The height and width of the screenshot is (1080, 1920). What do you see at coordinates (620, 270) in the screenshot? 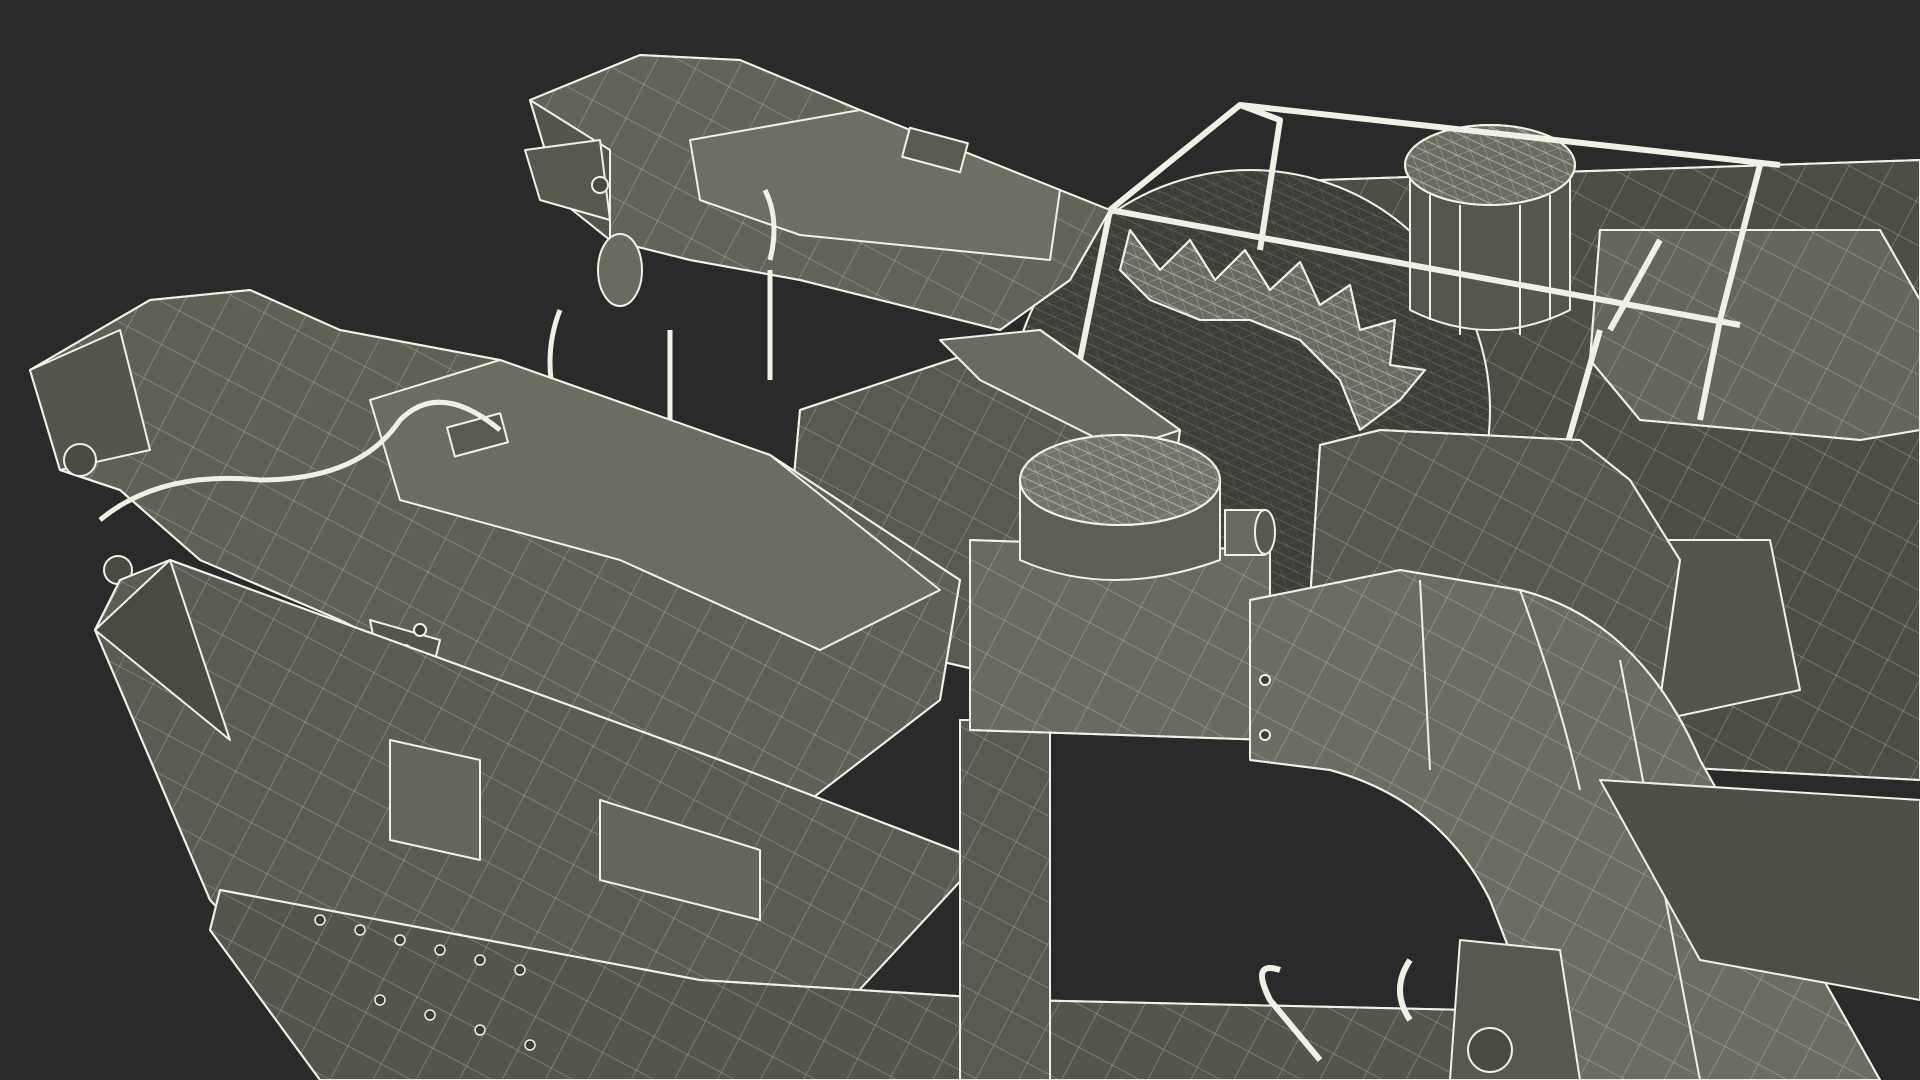
I see `canister` at bounding box center [620, 270].